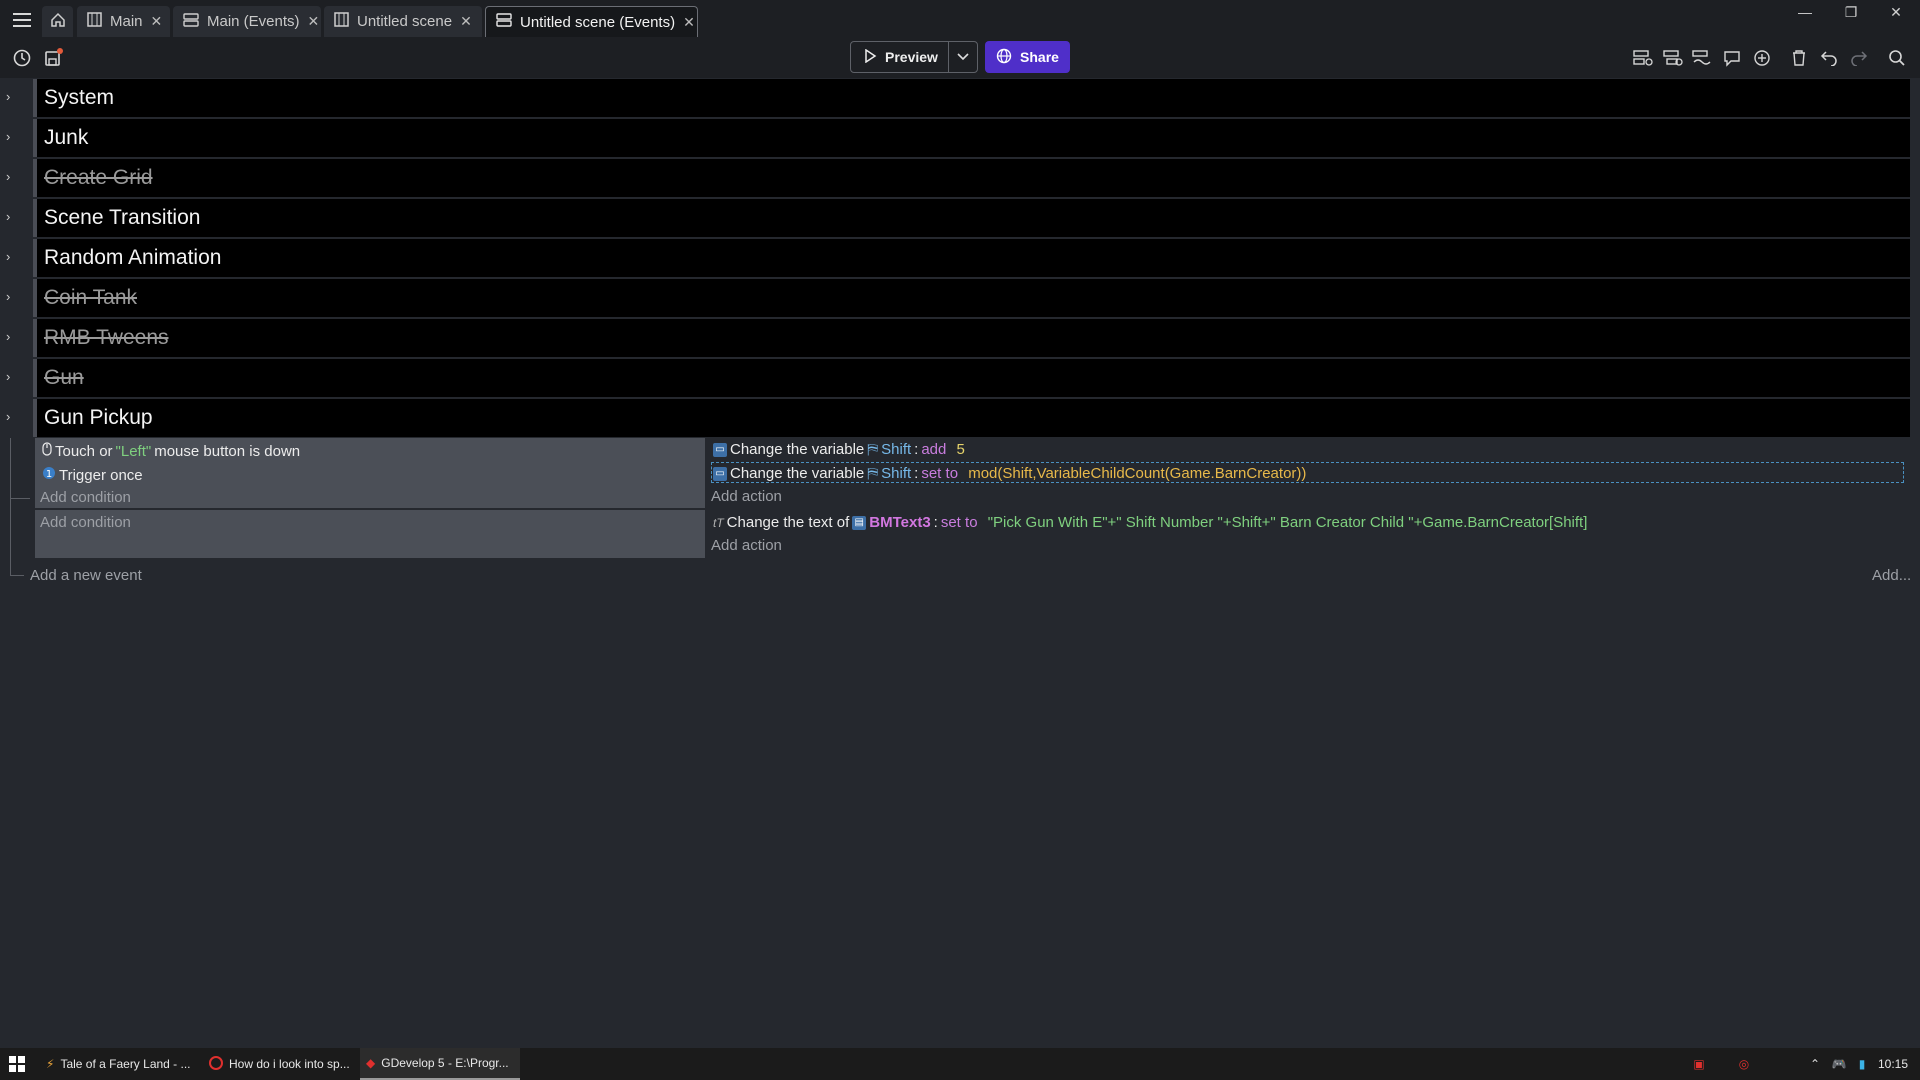 Image resolution: width=1920 pixels, height=1080 pixels. Describe the element at coordinates (1829, 58) in the screenshot. I see `undo-icon` at that location.